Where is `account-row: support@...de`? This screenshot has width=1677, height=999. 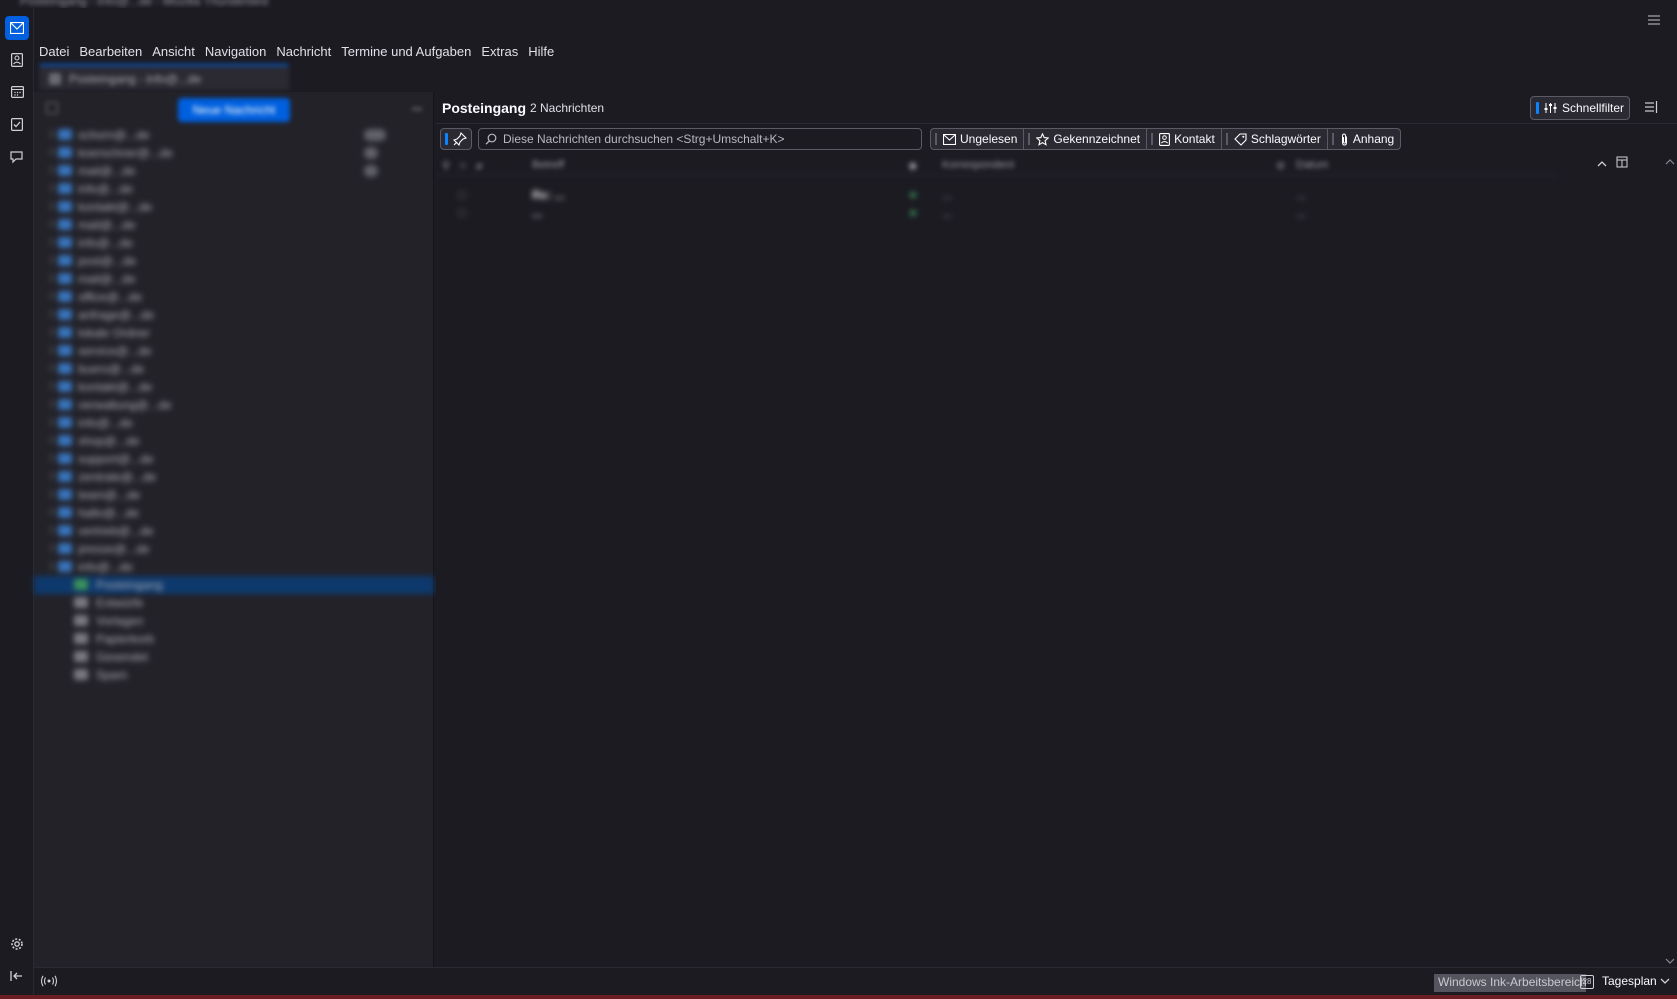 account-row: support@...de is located at coordinates (234, 459).